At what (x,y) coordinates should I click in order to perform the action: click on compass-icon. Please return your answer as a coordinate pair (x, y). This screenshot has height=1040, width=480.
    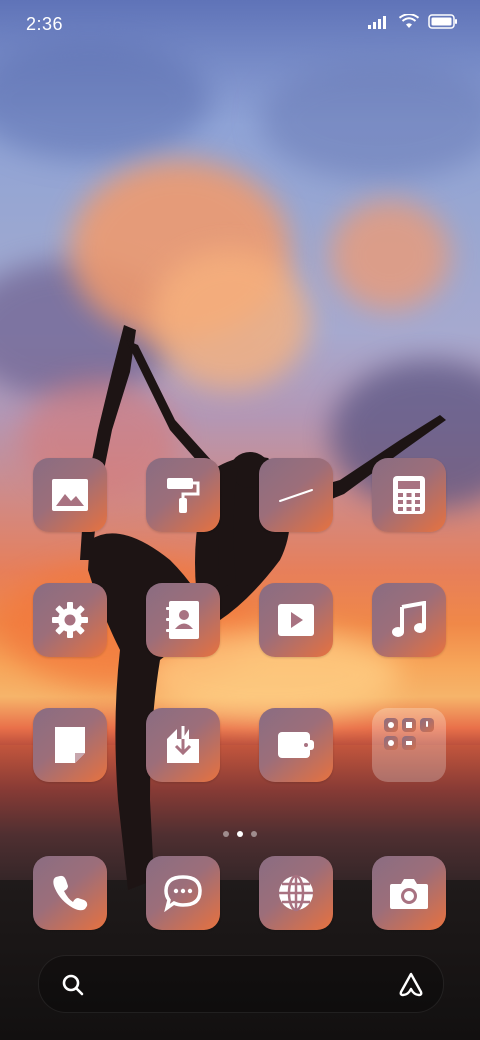
    Looking at the image, I should click on (391, 743).